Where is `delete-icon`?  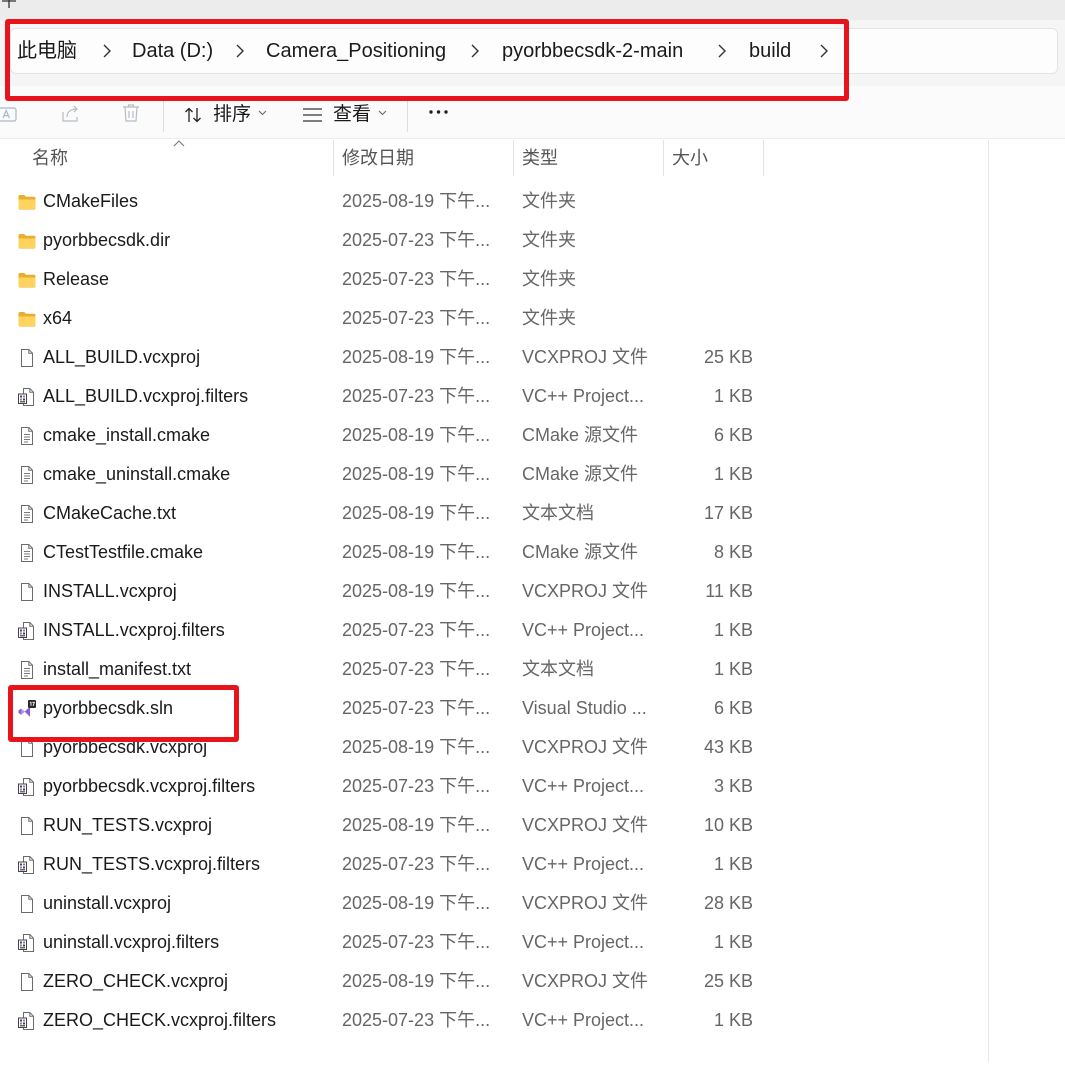
delete-icon is located at coordinates (131, 113).